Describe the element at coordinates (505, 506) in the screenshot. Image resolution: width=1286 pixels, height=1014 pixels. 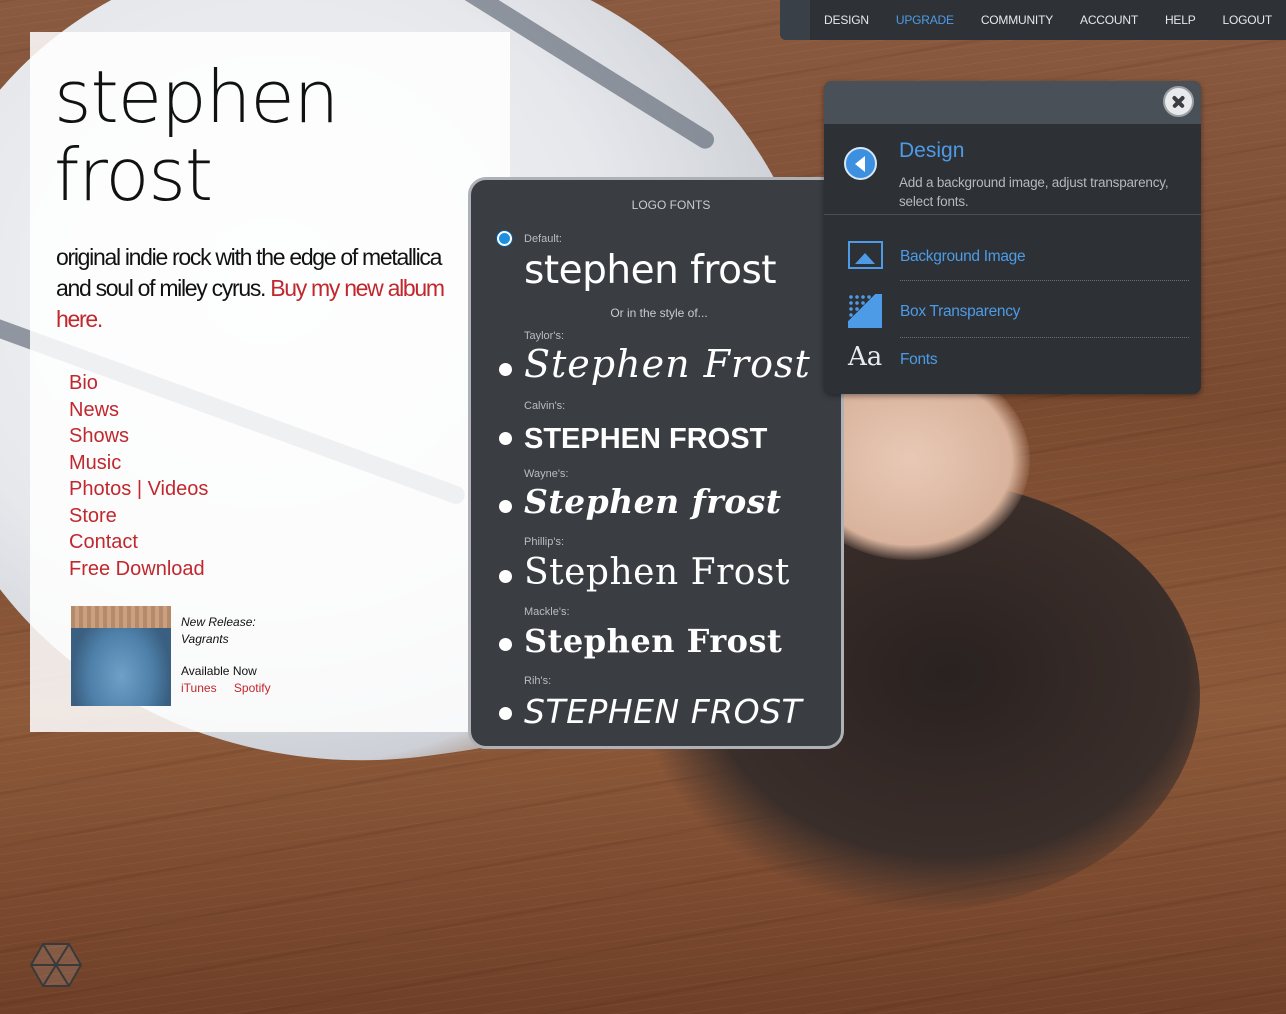
I see `font-radio-wayne` at that location.